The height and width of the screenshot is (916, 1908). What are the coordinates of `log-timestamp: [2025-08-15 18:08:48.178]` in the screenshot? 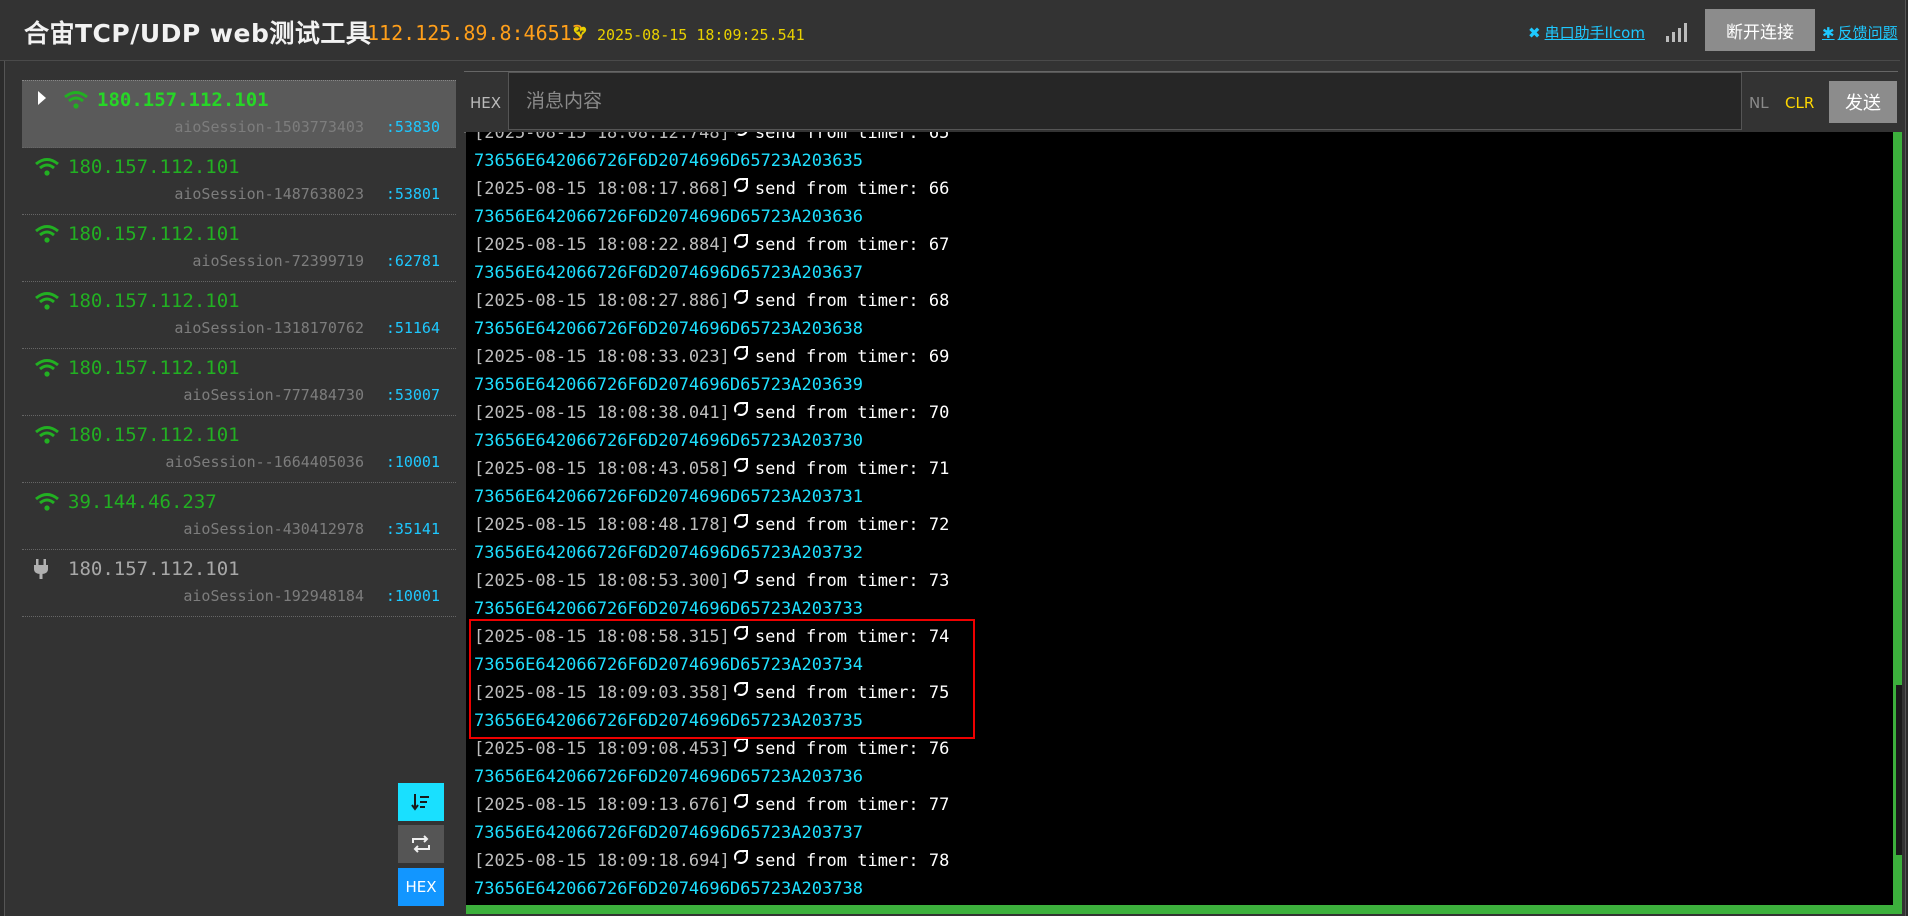 It's located at (602, 525).